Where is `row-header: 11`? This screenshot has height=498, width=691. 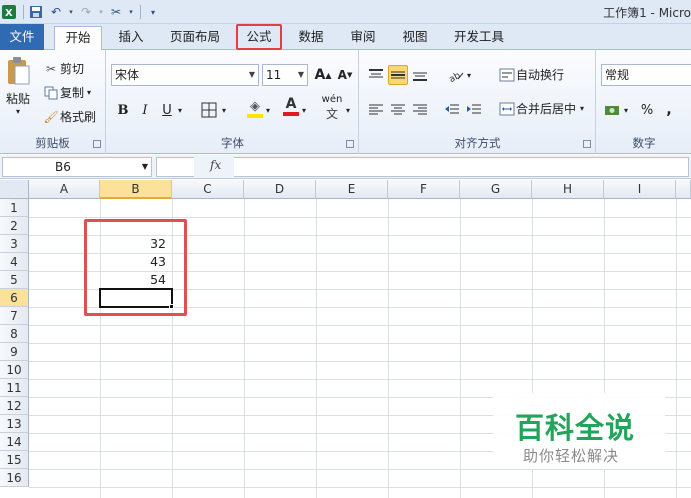
row-header: 11 is located at coordinates (14, 388).